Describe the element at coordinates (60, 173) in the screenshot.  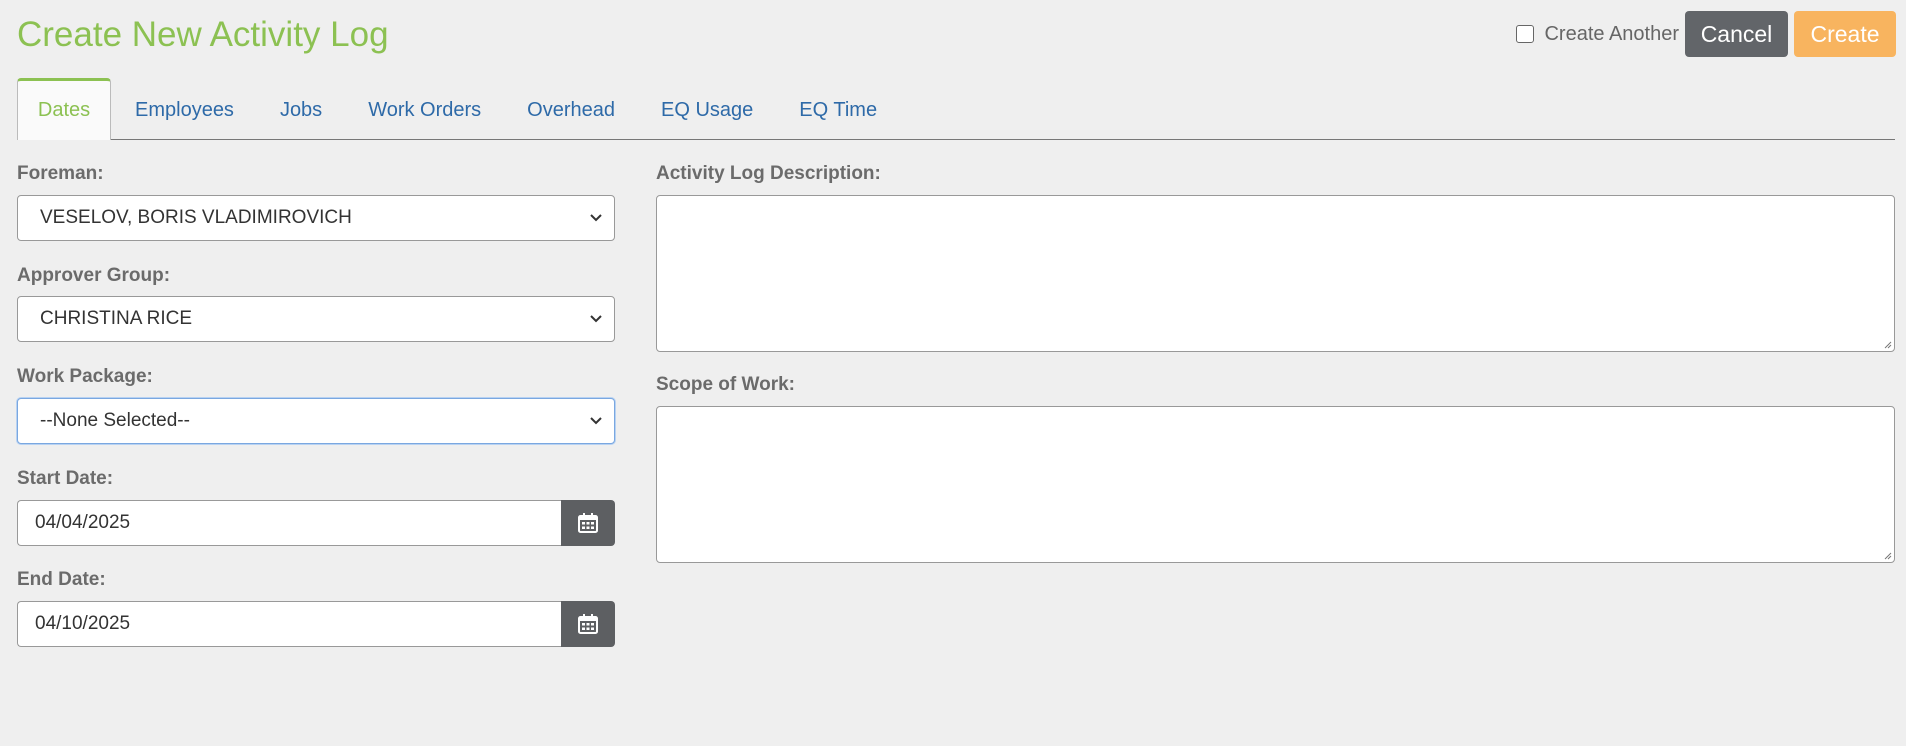
I see `foreman-label: Foreman:` at that location.